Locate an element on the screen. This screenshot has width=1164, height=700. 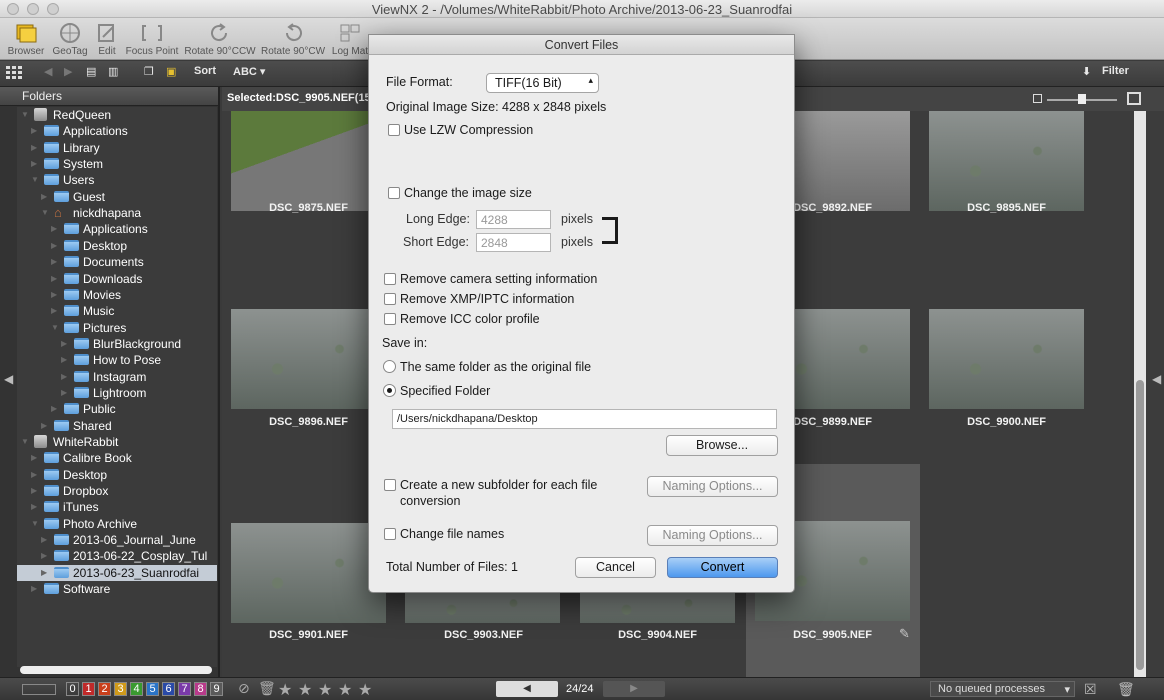
focus-point-button: Focus Point is located at coordinates (152, 39).